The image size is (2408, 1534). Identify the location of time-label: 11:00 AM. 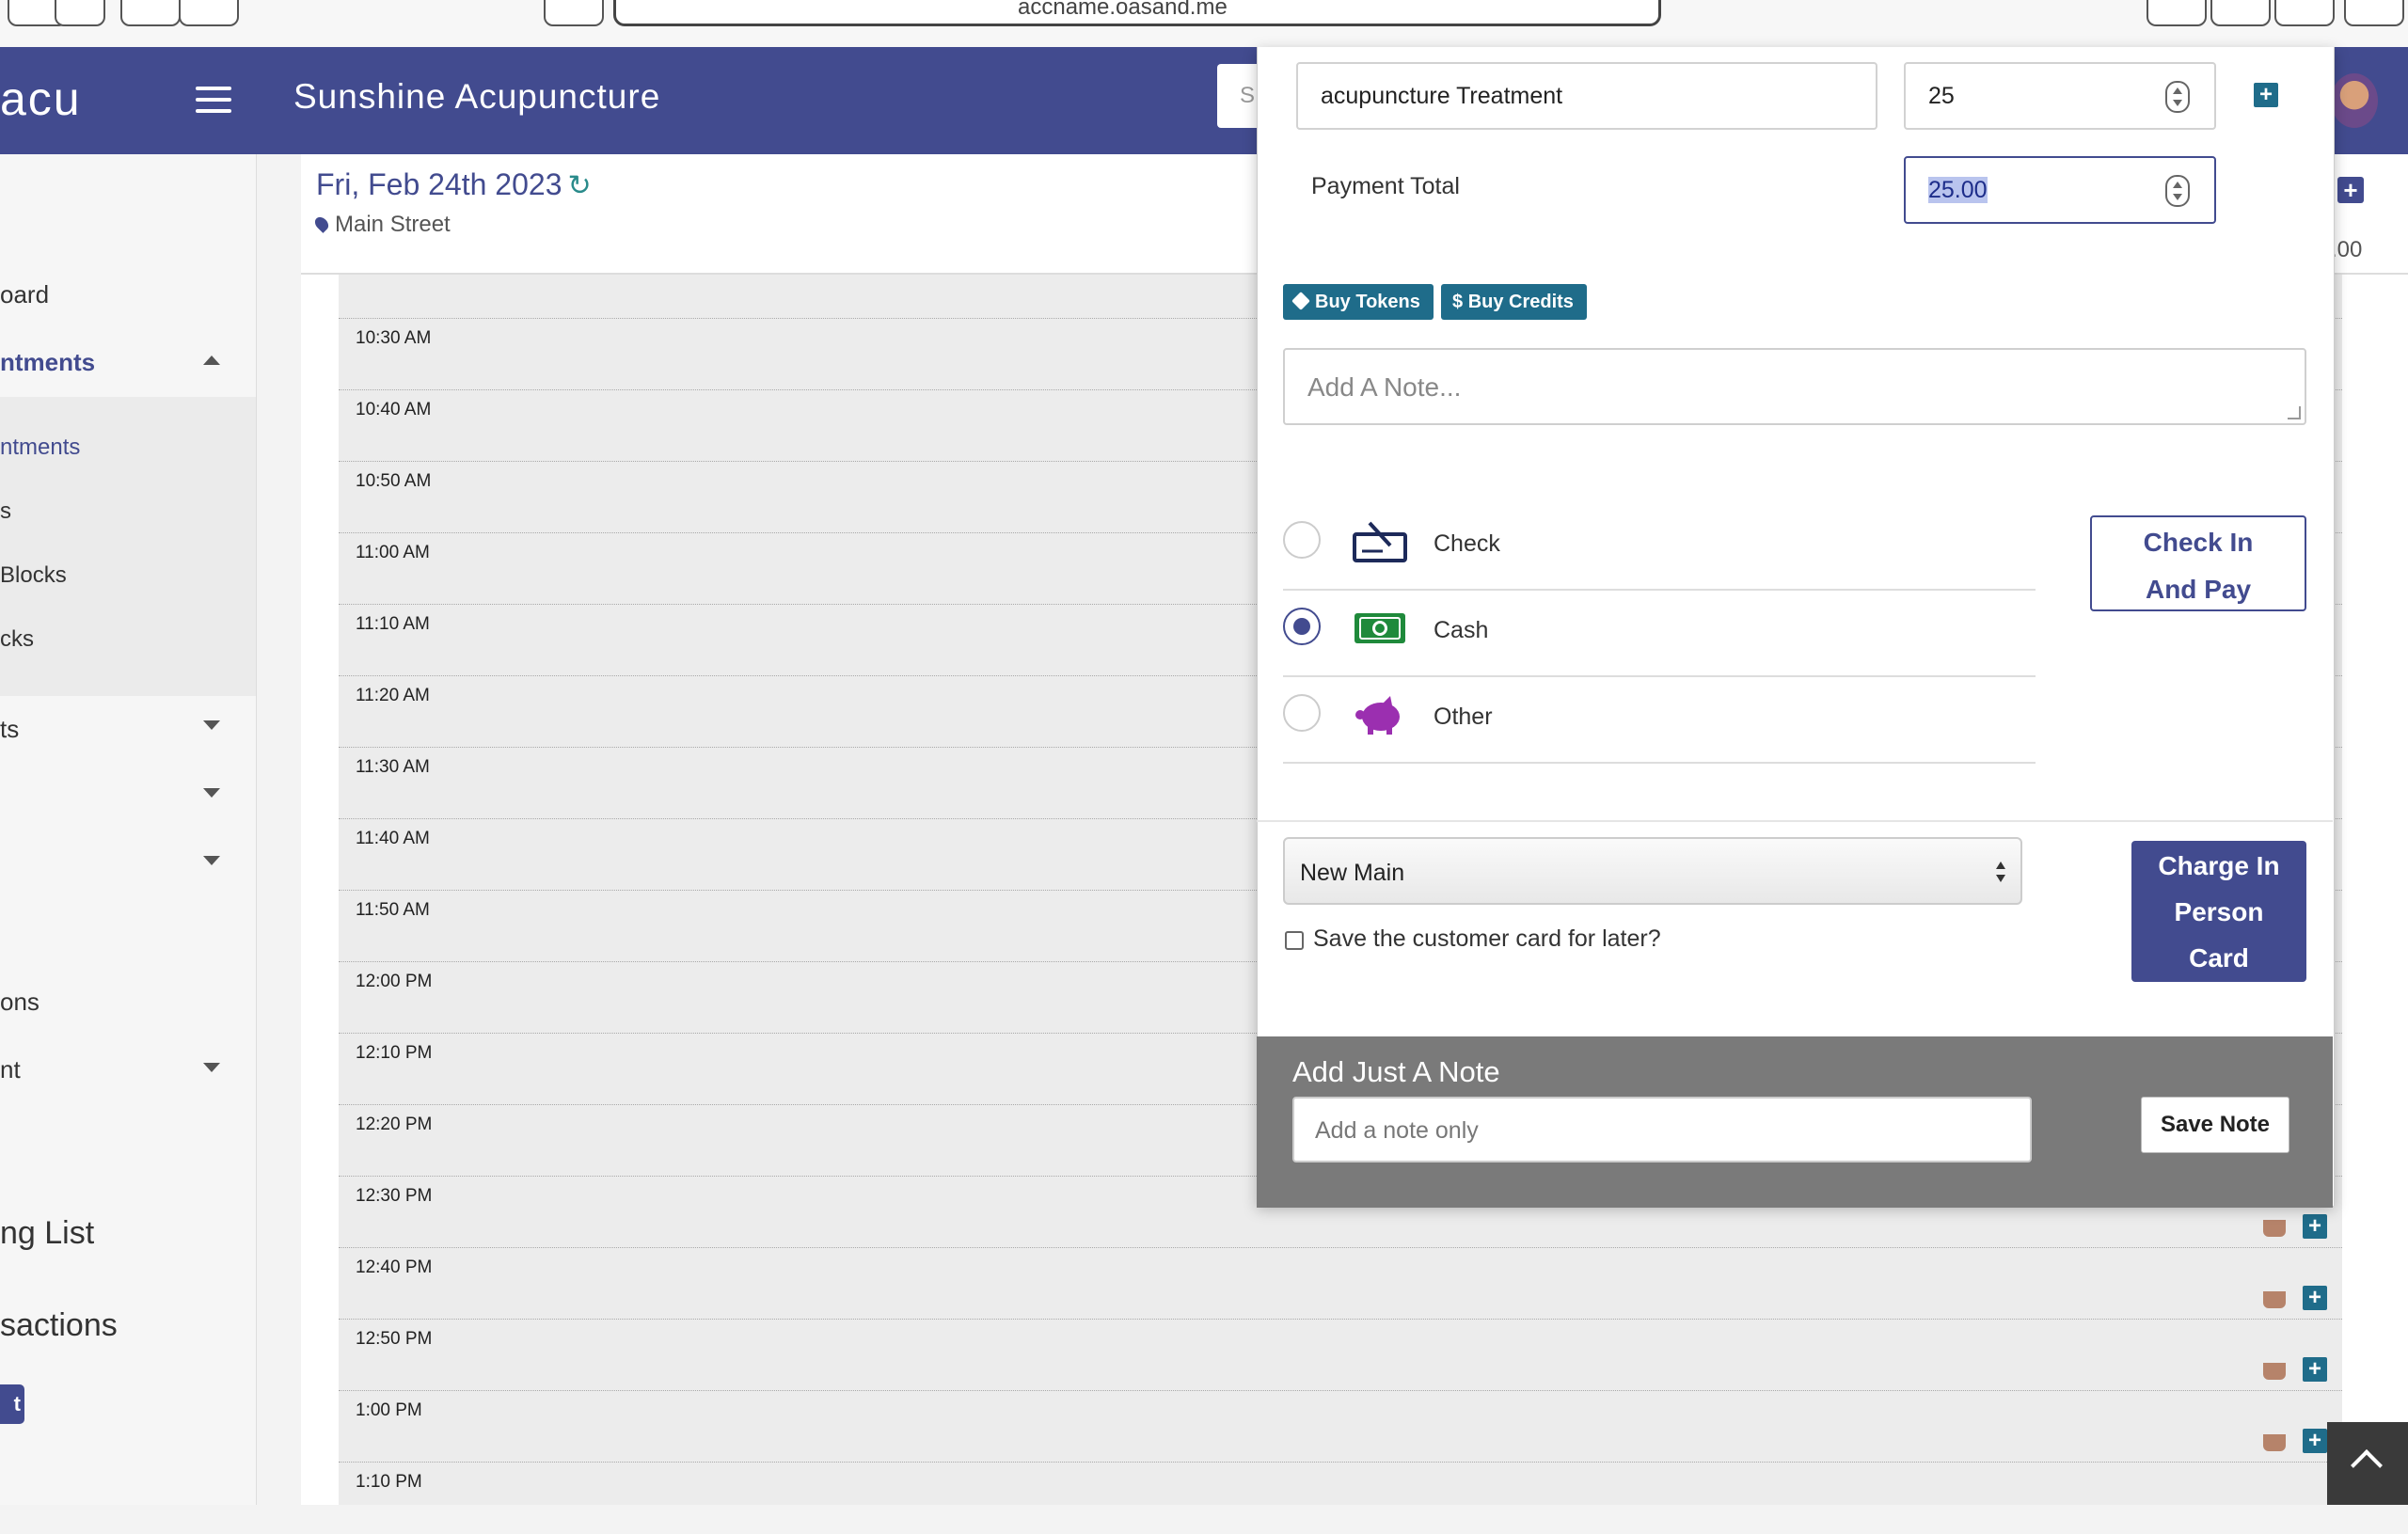
(393, 553).